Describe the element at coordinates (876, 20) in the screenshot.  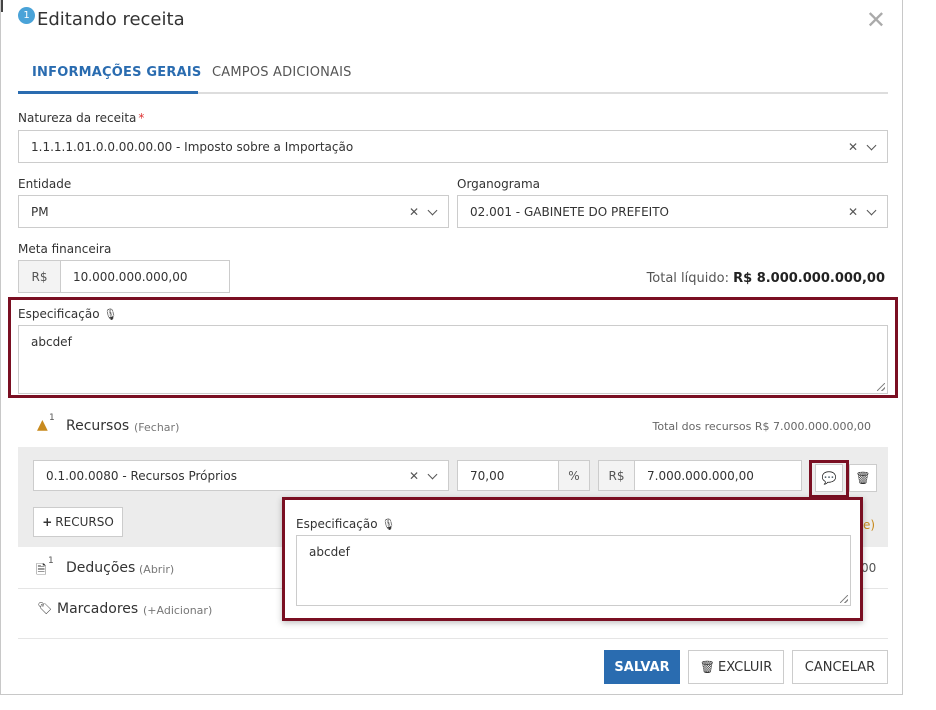
I see `close-icon: ✕` at that location.